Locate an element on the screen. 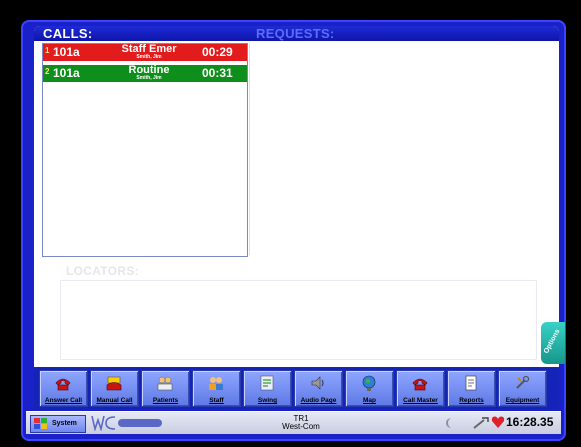  staff-button: Staff is located at coordinates (216, 388).